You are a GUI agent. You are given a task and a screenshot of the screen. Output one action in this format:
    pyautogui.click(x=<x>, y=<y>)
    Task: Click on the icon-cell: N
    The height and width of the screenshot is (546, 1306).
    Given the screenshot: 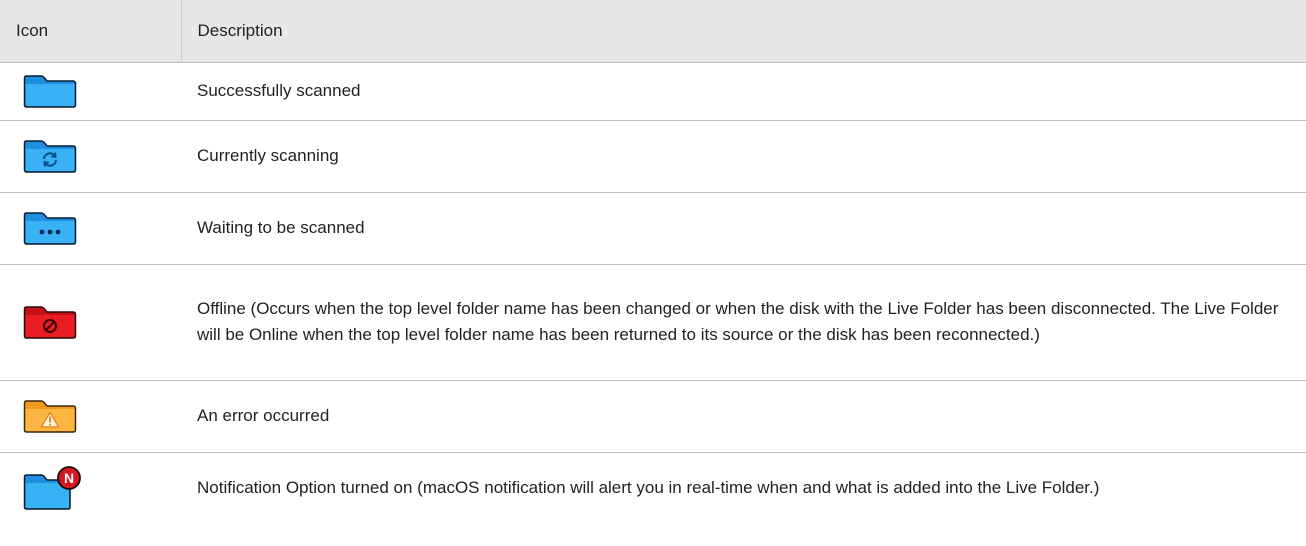 What is the action you would take?
    pyautogui.click(x=90, y=487)
    